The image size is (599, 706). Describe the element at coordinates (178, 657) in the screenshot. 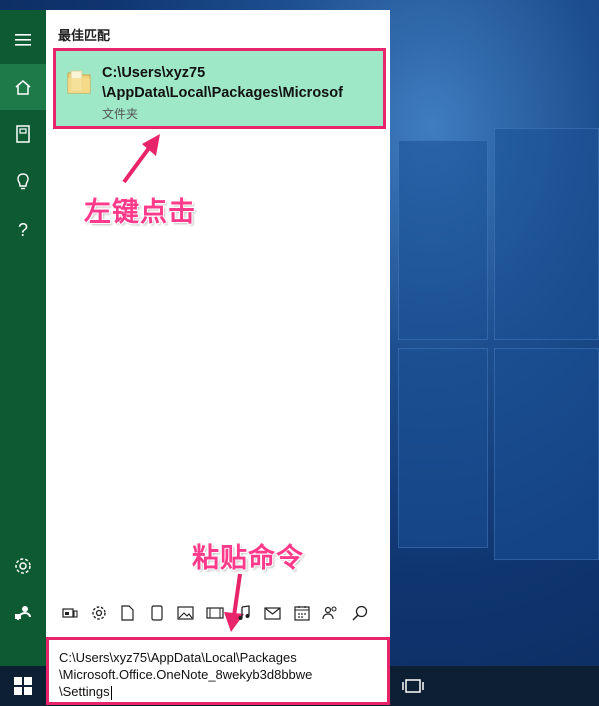

I see `search-text-line1: C:\Users\xyz75\AppData\Local\Packages` at that location.